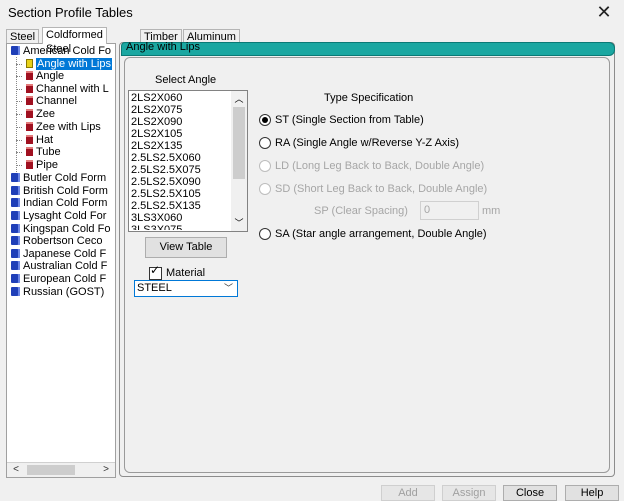 The image size is (624, 501). I want to click on radio-ld-label: LD (Long Leg Back to Back, Double Angle), so click(380, 166).